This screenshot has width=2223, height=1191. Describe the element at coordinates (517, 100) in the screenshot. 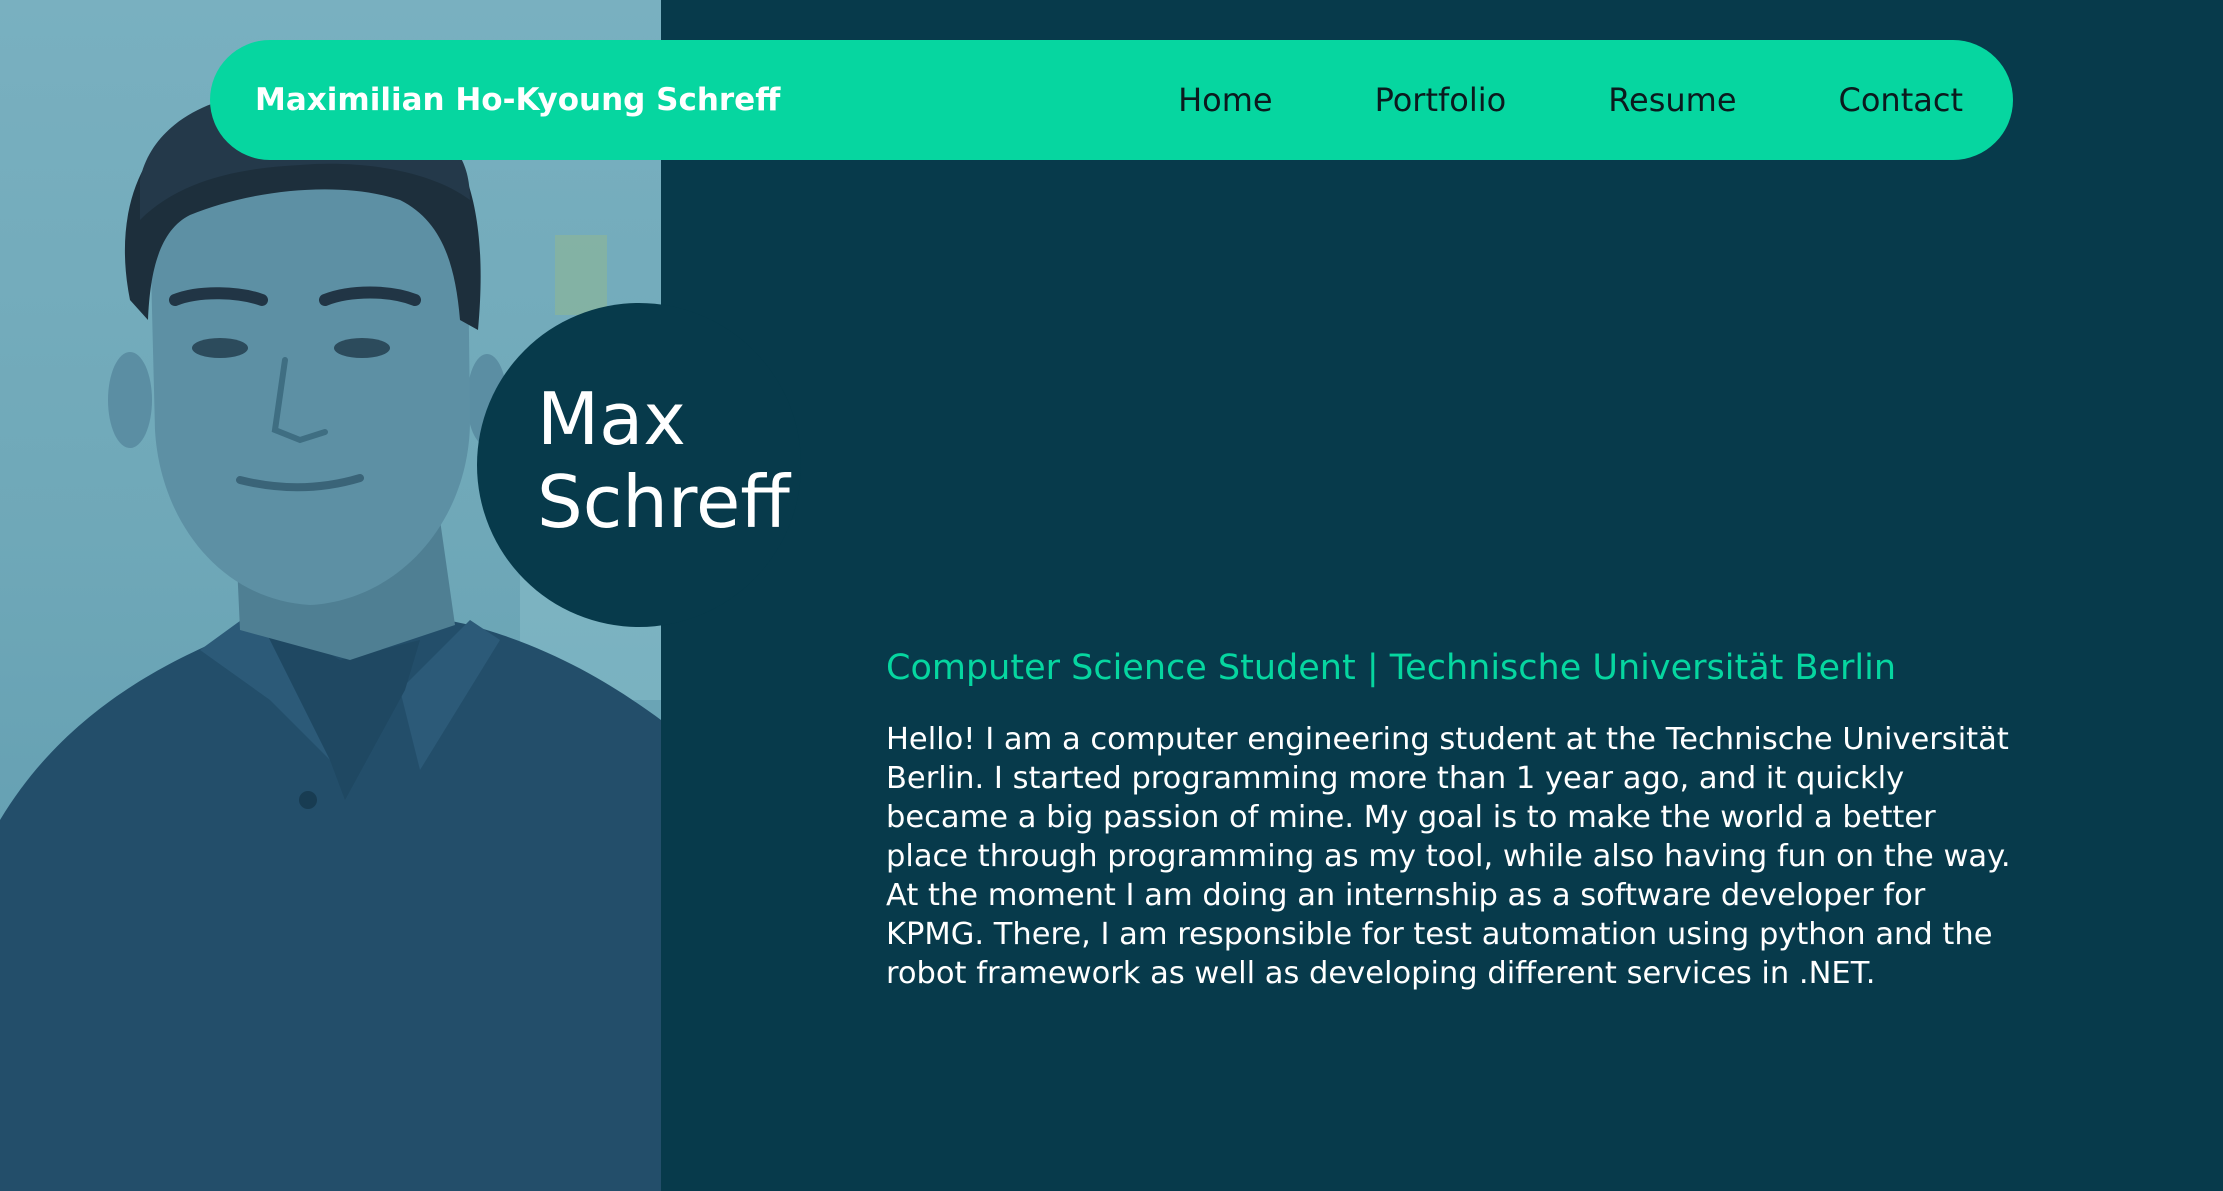

I see `brand-name-link: Maximilian Ho-Kyoung Schreff` at that location.